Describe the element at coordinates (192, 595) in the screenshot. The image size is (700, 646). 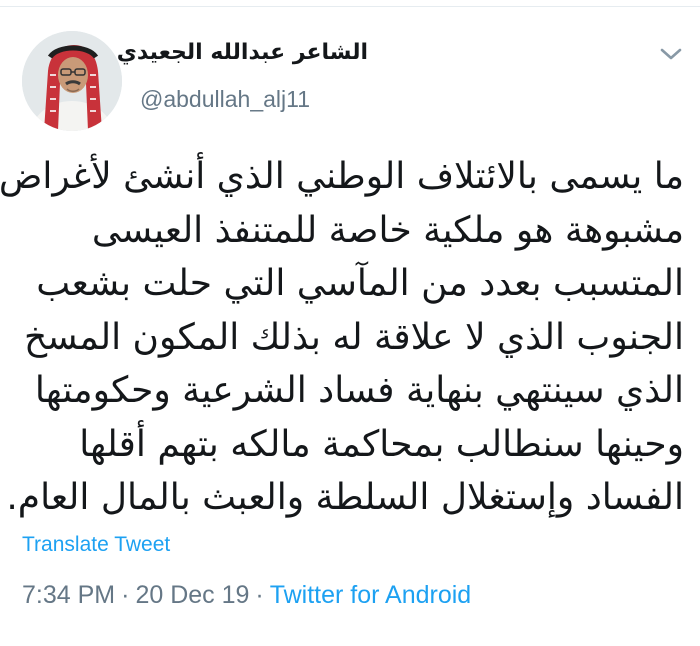
I see `tweet-date: 20 Dec 19` at that location.